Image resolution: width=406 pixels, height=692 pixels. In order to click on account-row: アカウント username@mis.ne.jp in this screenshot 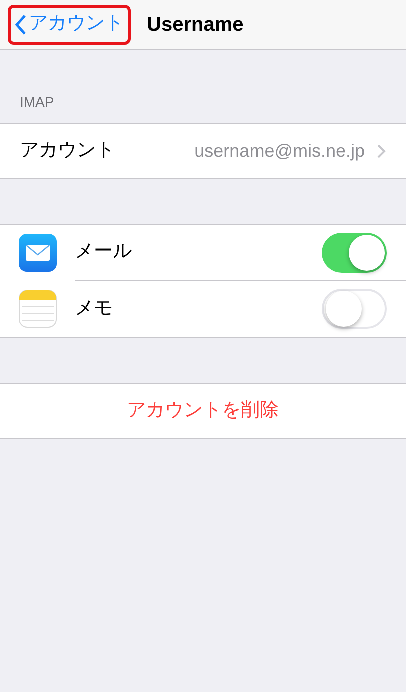, I will do `click(203, 151)`.